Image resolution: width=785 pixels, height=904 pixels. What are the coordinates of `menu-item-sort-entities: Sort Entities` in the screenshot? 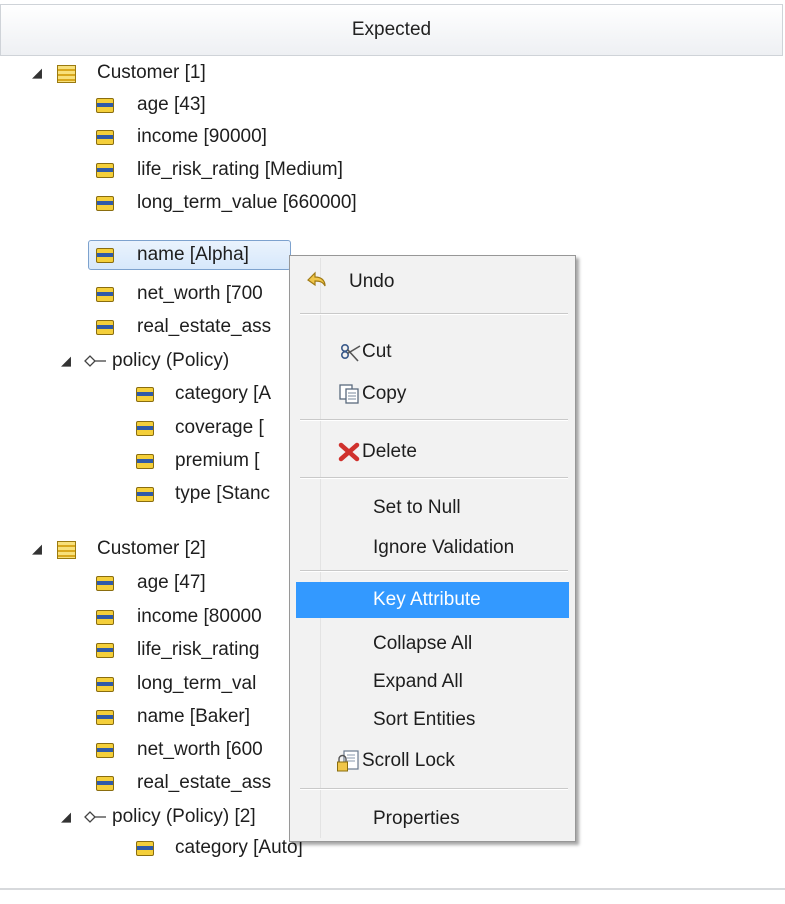 It's located at (432, 720).